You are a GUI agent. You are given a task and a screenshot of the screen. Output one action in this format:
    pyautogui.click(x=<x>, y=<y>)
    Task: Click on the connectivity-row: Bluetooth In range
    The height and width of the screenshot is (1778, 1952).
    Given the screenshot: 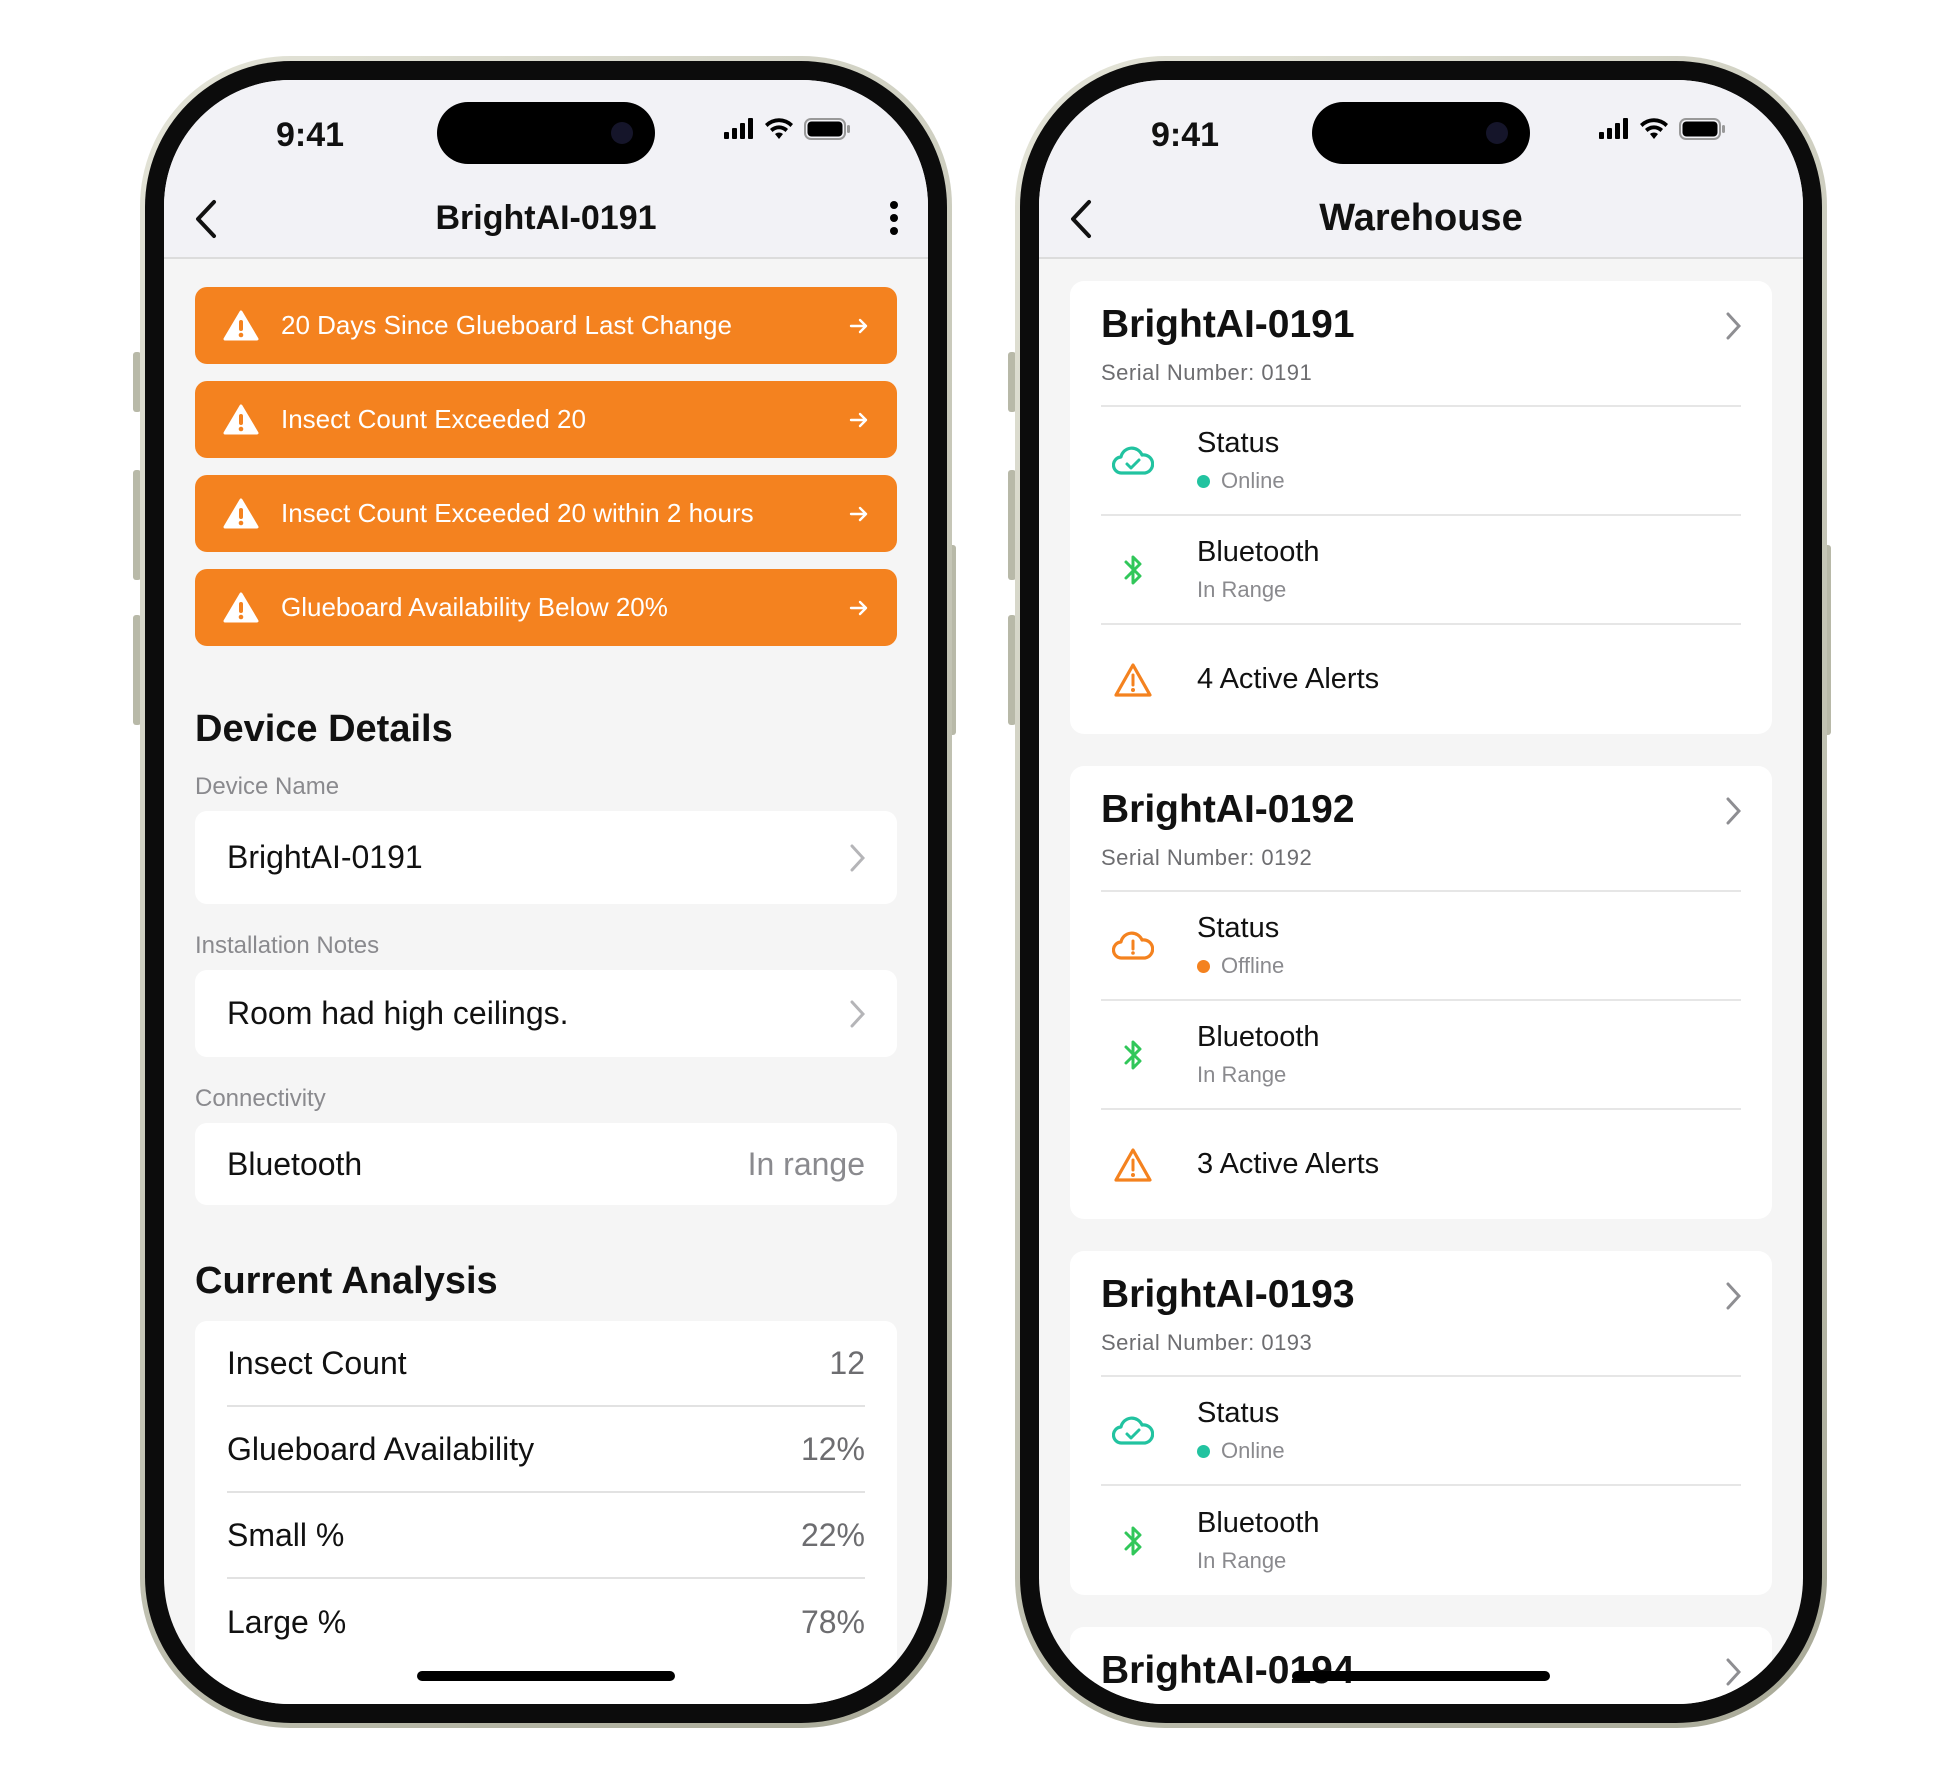 What is the action you would take?
    pyautogui.click(x=546, y=1164)
    